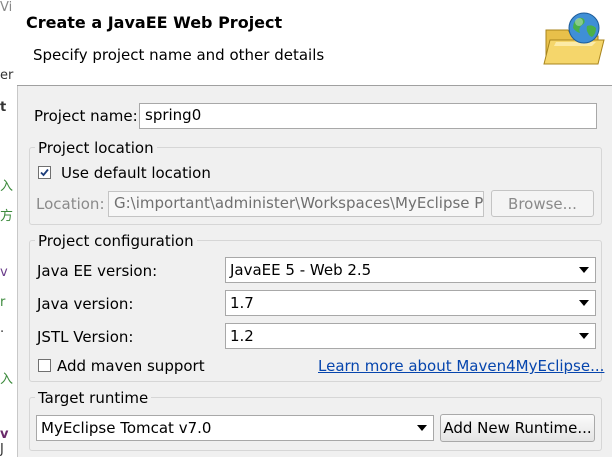 The height and width of the screenshot is (457, 612). I want to click on add-maven-support-label: Add maven support, so click(131, 366).